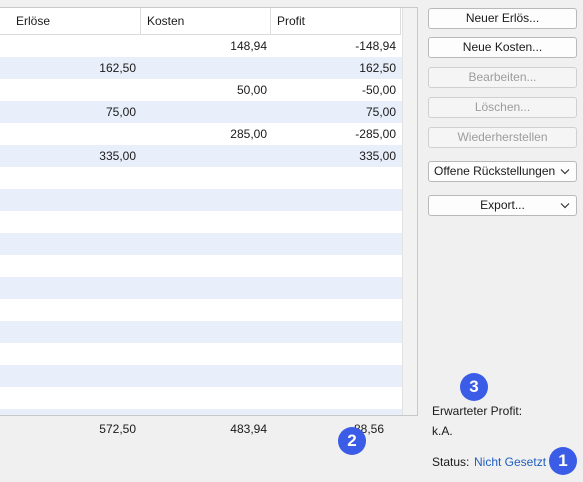 The width and height of the screenshot is (583, 482). Describe the element at coordinates (474, 387) in the screenshot. I see `badge-3: 3` at that location.